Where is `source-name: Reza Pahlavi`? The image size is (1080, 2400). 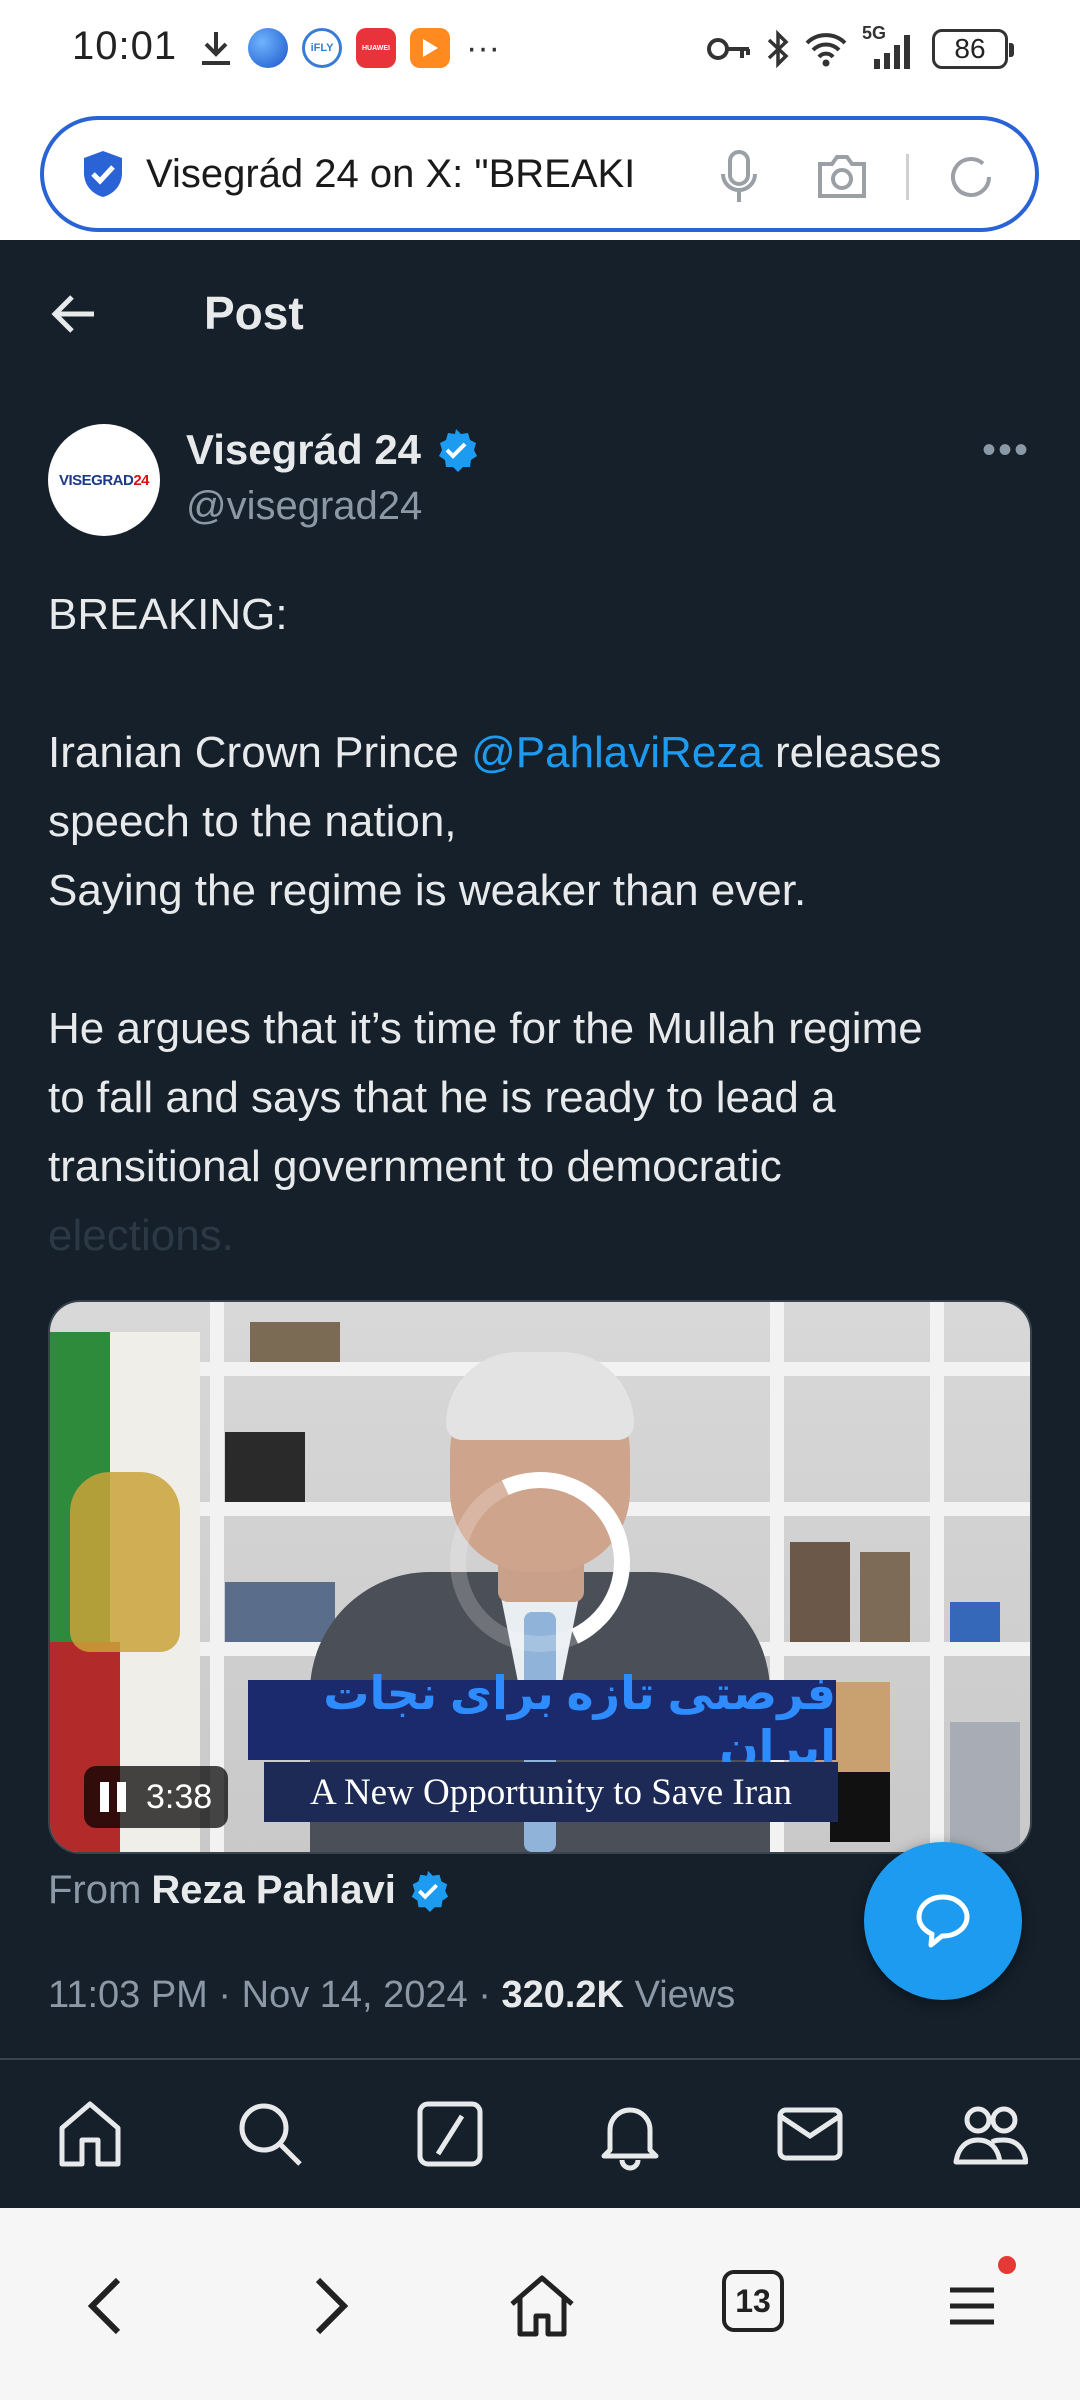 source-name: Reza Pahlavi is located at coordinates (273, 1890).